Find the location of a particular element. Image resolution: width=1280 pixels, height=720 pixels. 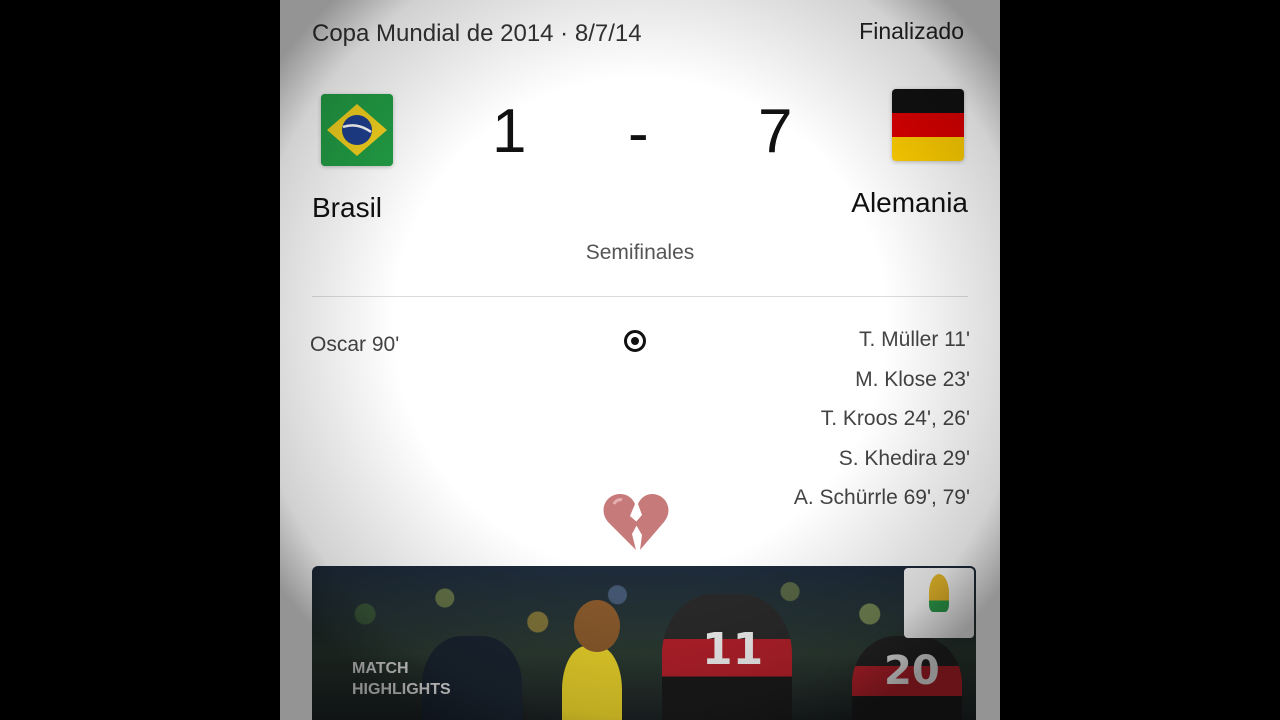

away-goal-scorer: S. Khedira 29' is located at coordinates (904, 458).